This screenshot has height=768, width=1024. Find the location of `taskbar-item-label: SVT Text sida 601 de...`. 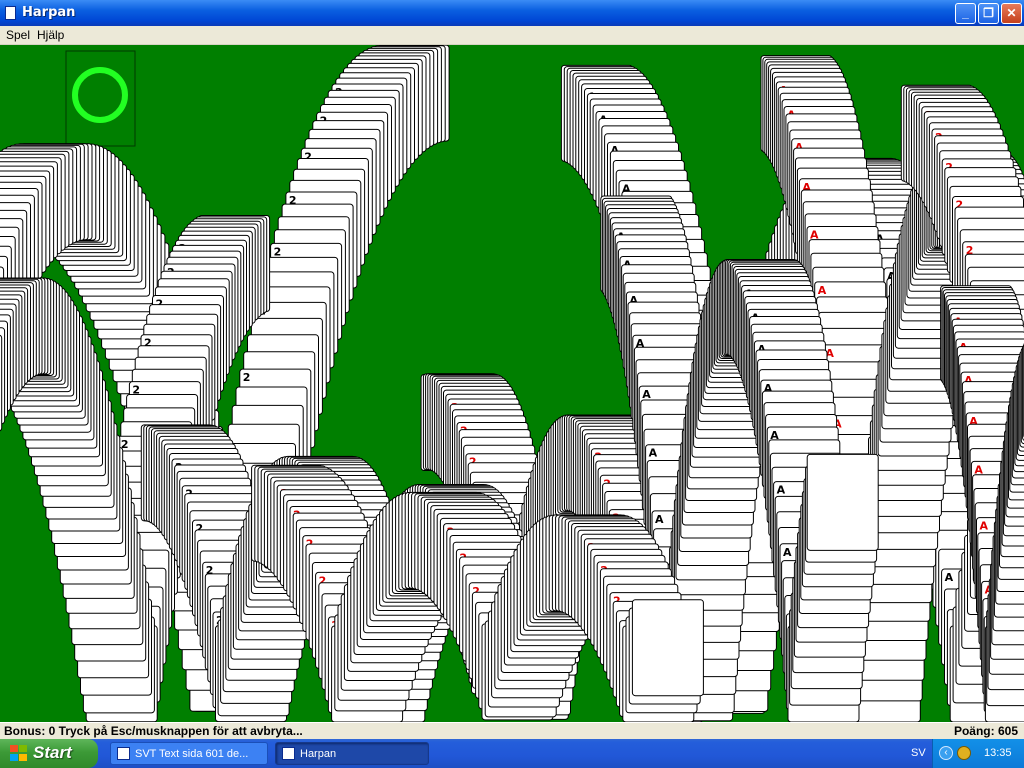

taskbar-item-label: SVT Text sida 601 de... is located at coordinates (192, 754).